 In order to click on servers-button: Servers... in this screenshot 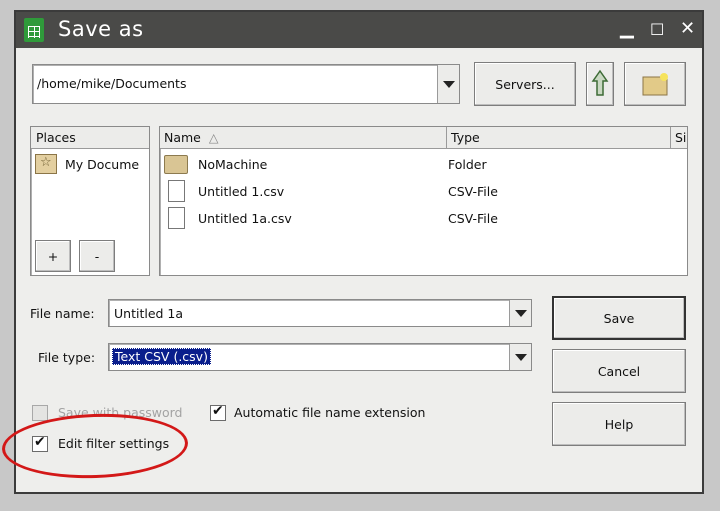, I will do `click(525, 84)`.